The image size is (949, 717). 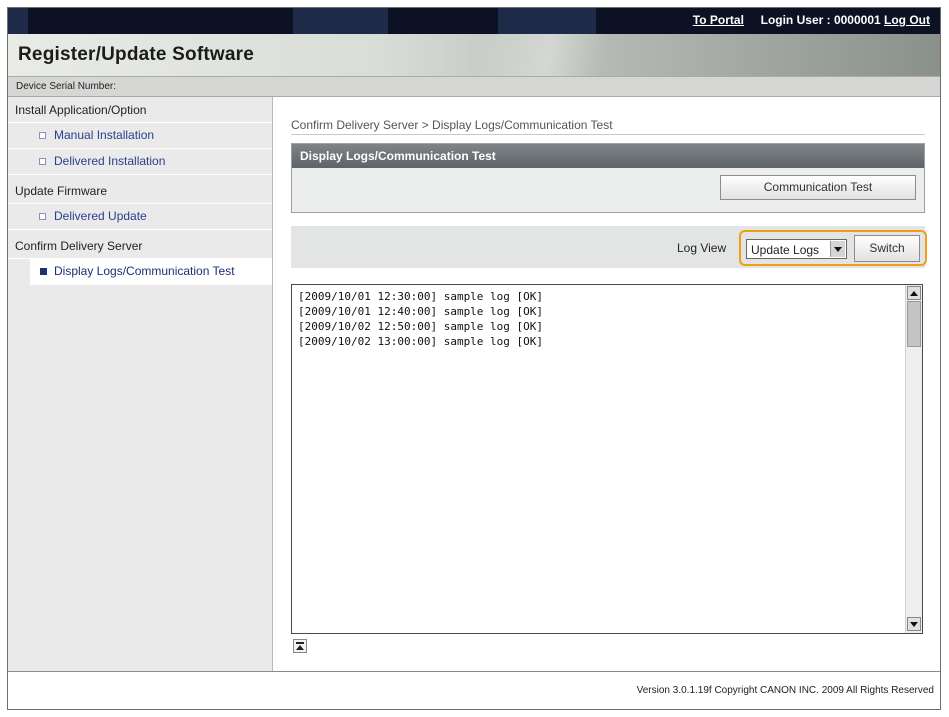 What do you see at coordinates (144, 271) in the screenshot?
I see `sidebar-item-label: Display Logs/Communication Test` at bounding box center [144, 271].